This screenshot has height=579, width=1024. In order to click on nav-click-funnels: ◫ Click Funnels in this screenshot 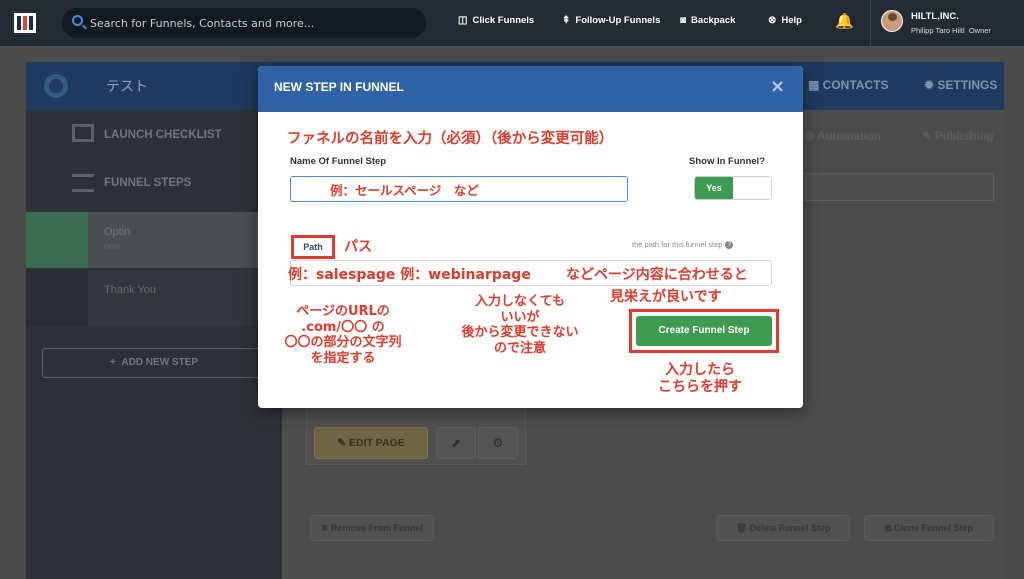, I will do `click(496, 20)`.